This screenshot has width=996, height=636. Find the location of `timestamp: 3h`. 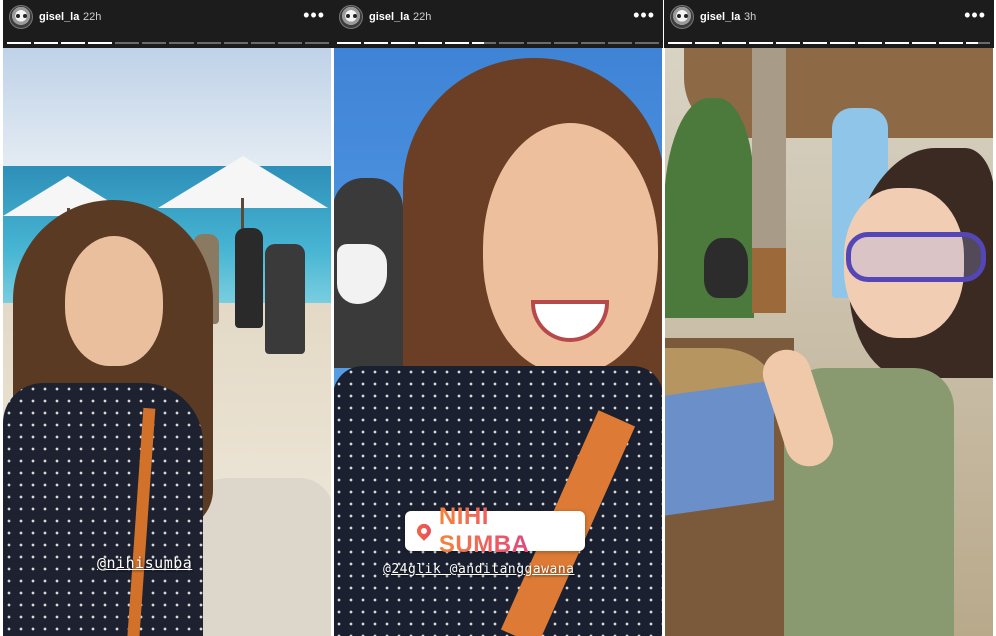

timestamp: 3h is located at coordinates (750, 17).